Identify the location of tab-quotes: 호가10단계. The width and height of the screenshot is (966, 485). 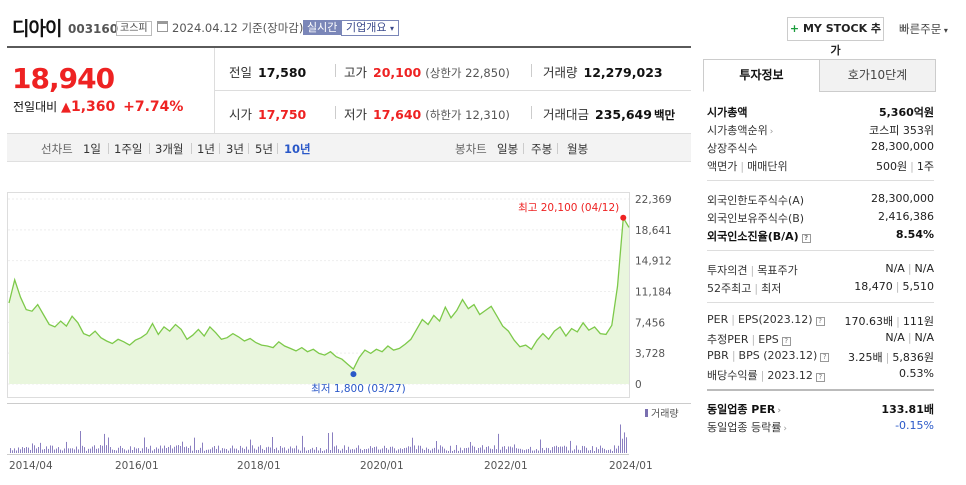
(877, 75).